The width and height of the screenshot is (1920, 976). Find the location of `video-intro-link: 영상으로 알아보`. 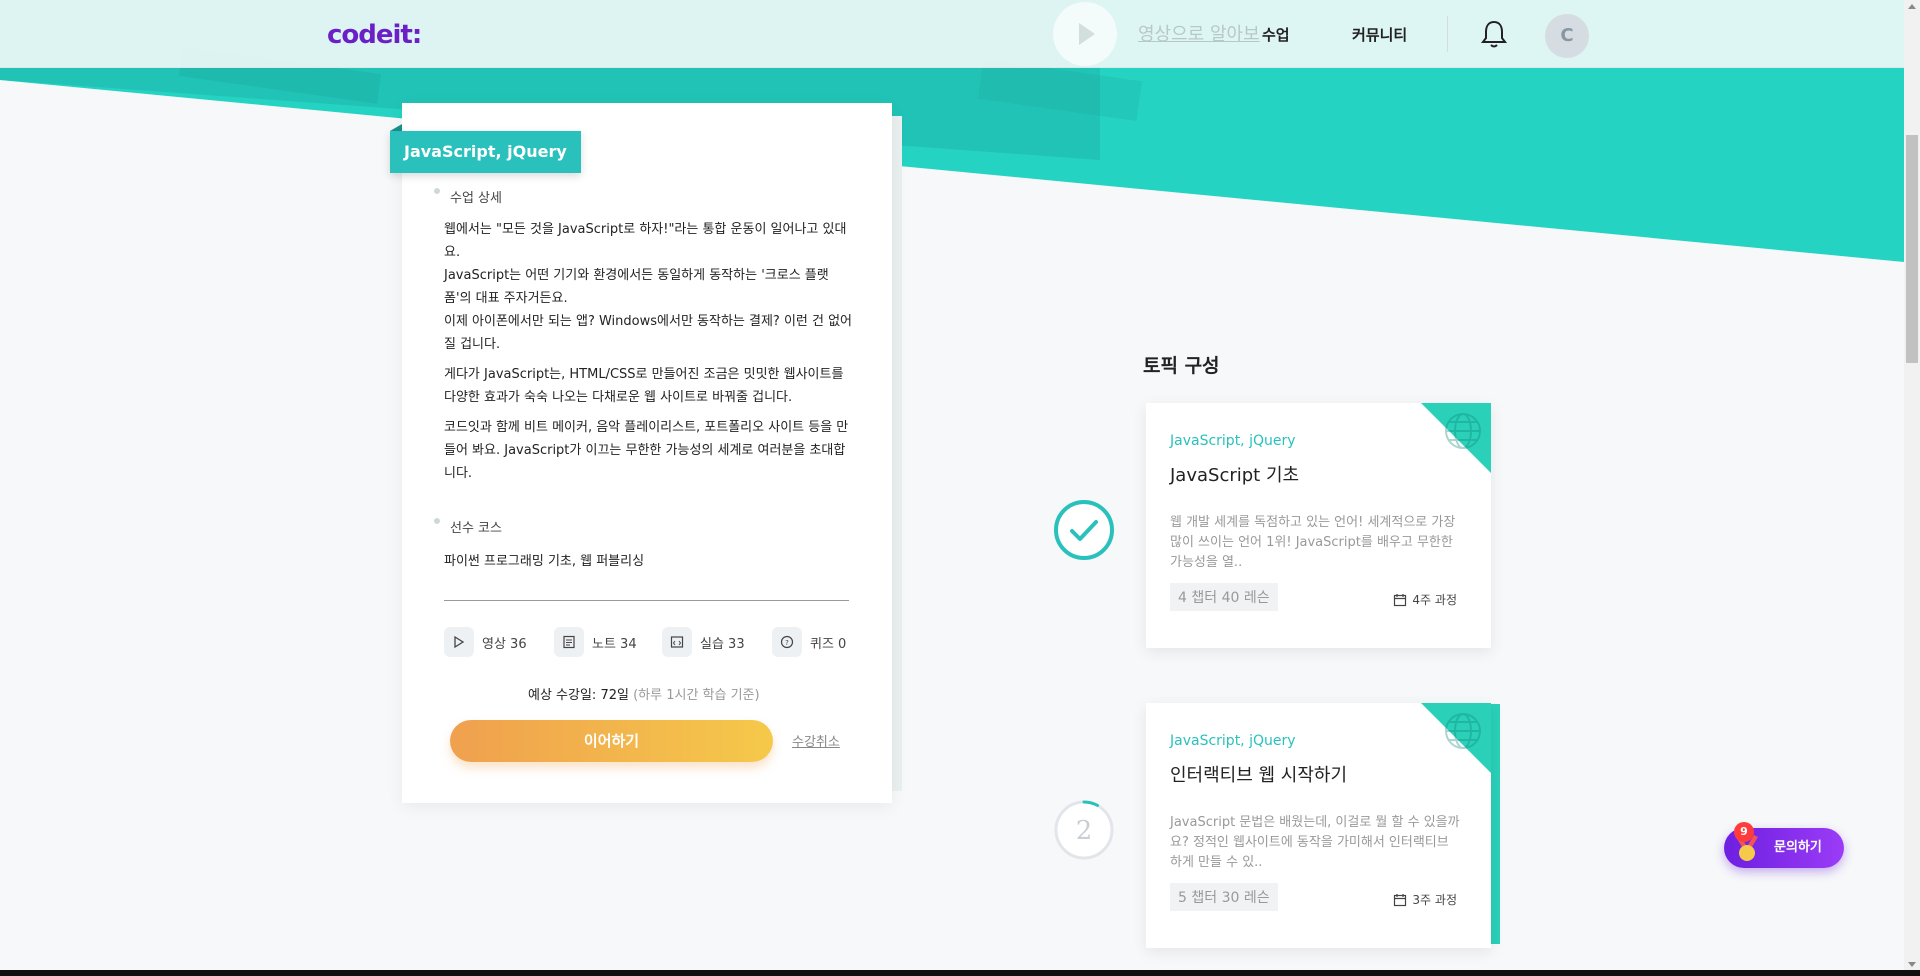

video-intro-link: 영상으로 알아보 is located at coordinates (1199, 33).